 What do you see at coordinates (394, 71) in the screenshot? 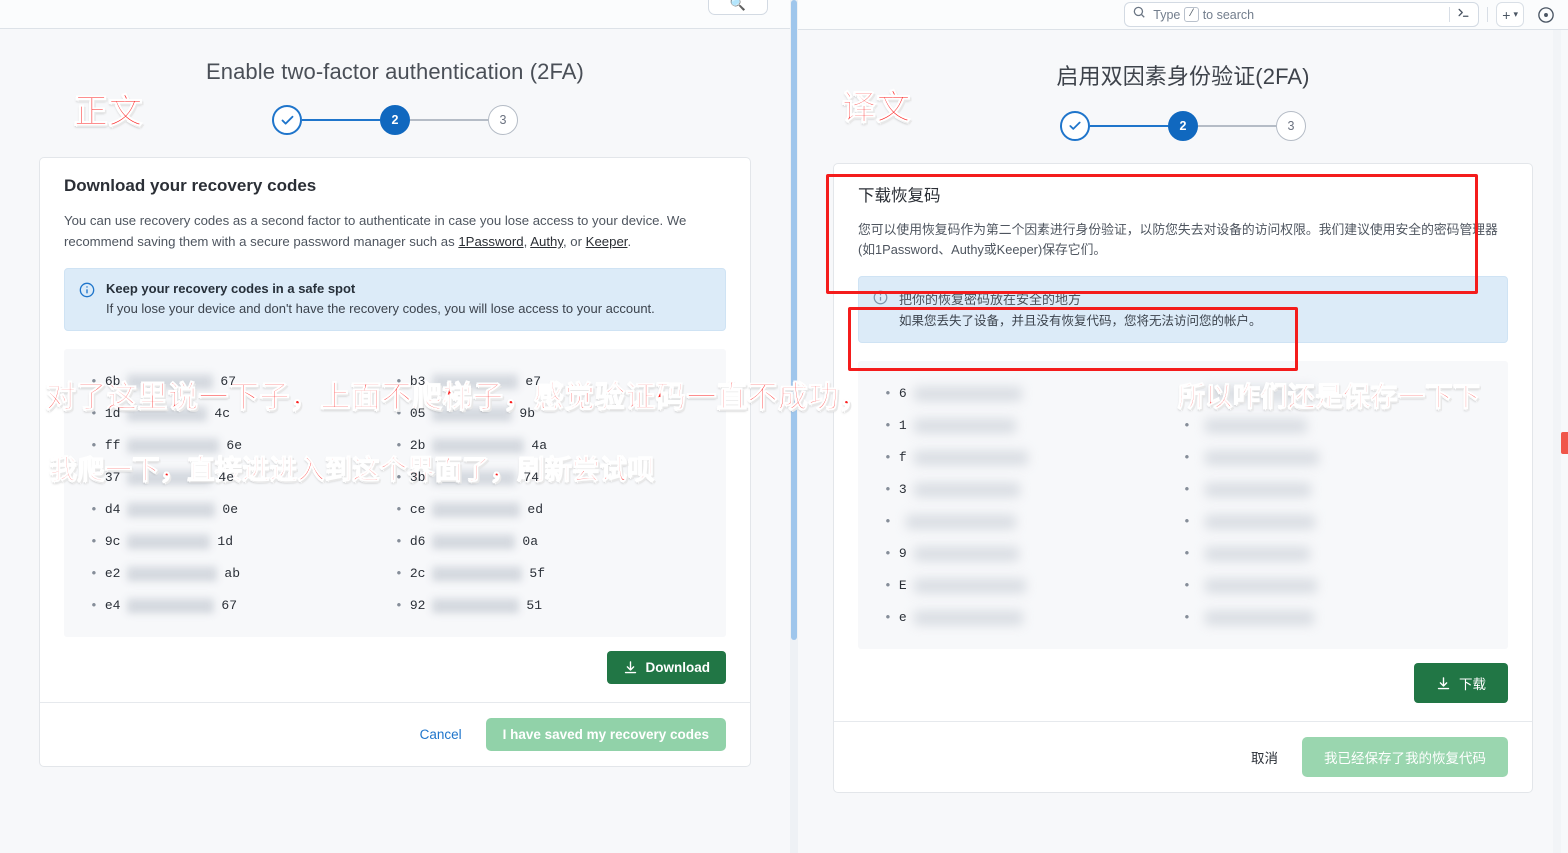
I see `page-title: Enable two-factor authentication (2FA)` at bounding box center [394, 71].